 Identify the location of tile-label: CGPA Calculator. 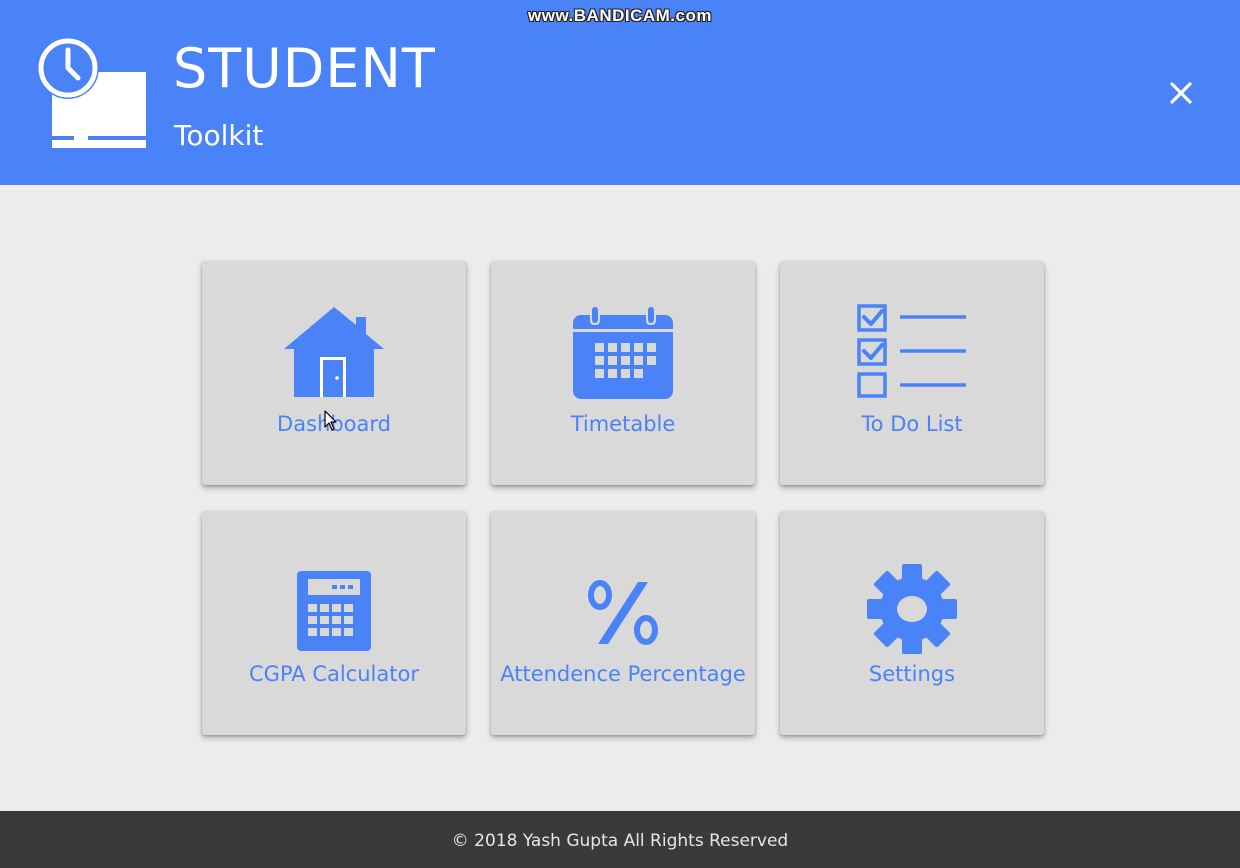
(334, 674).